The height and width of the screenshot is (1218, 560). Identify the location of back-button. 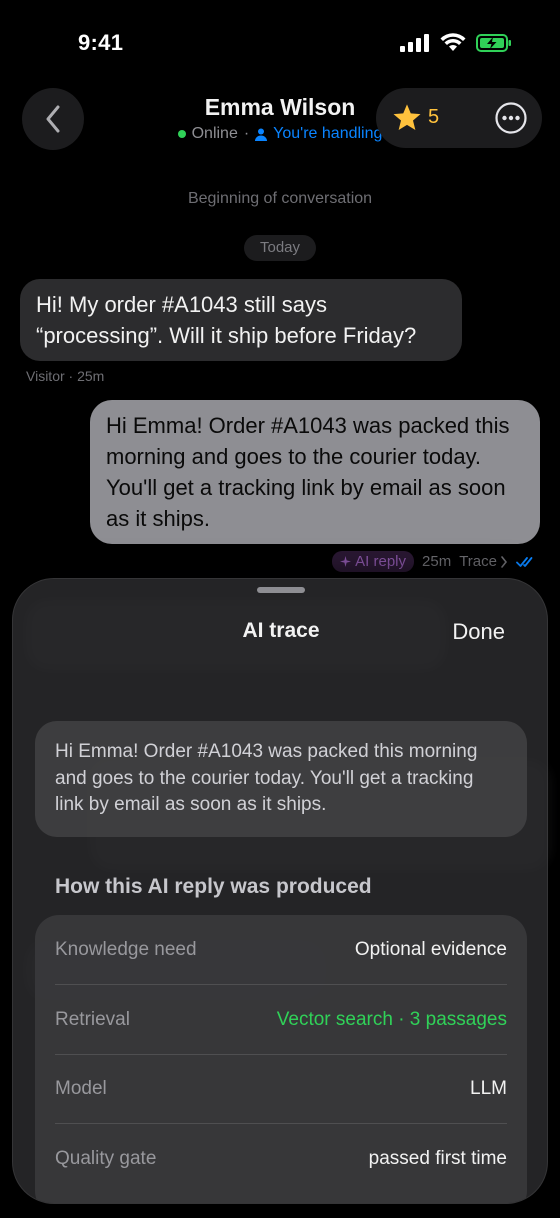
(53, 119).